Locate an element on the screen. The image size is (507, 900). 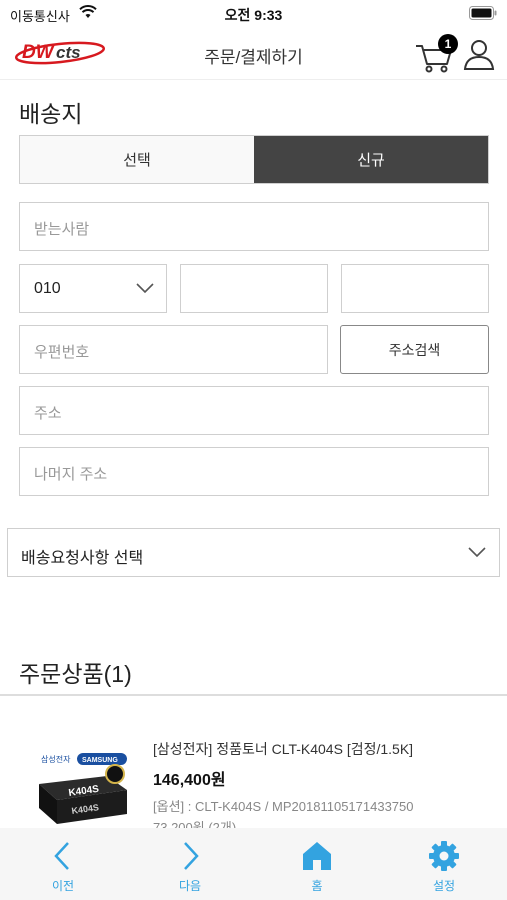
box-logo-text: SAMSUNG is located at coordinates (100, 760).